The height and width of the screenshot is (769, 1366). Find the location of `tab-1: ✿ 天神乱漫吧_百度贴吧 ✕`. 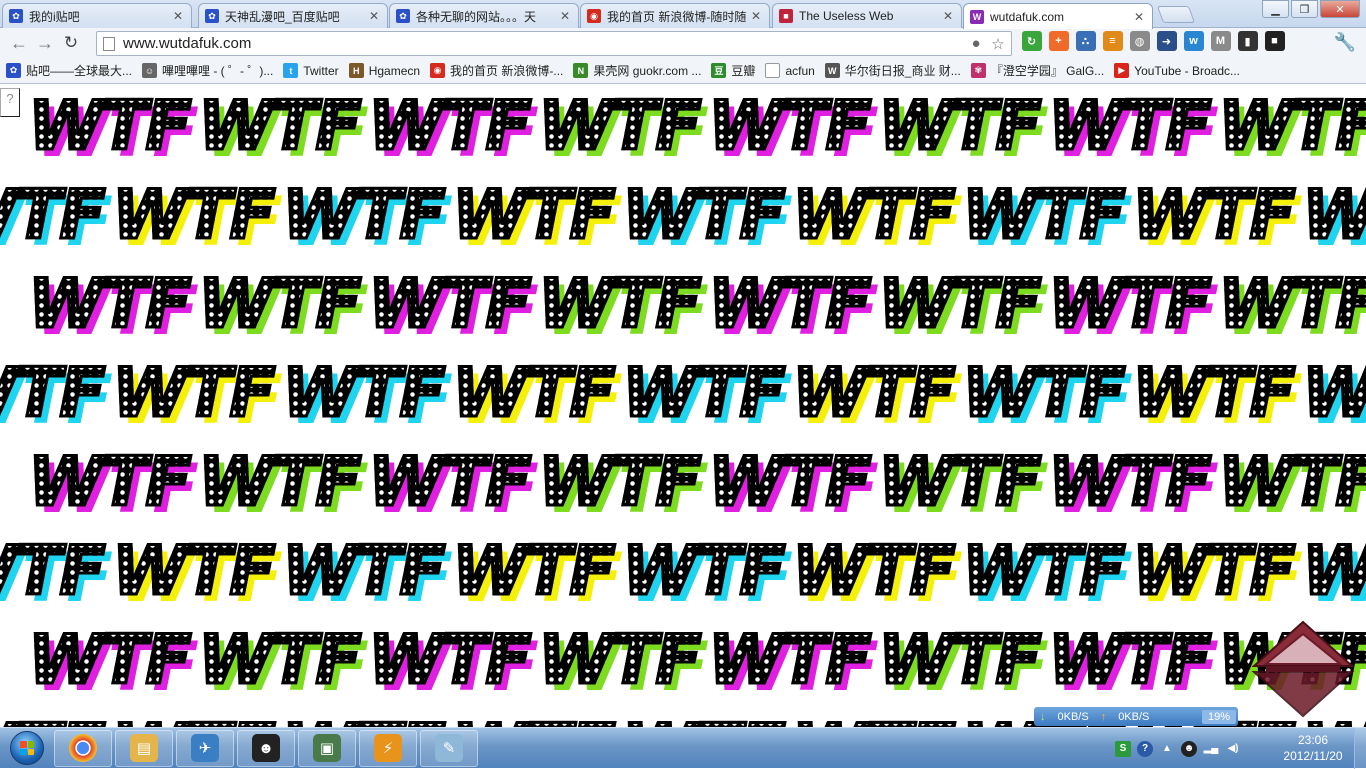

tab-1: ✿ 天神乱漫吧_百度贴吧 ✕ is located at coordinates (293, 15).